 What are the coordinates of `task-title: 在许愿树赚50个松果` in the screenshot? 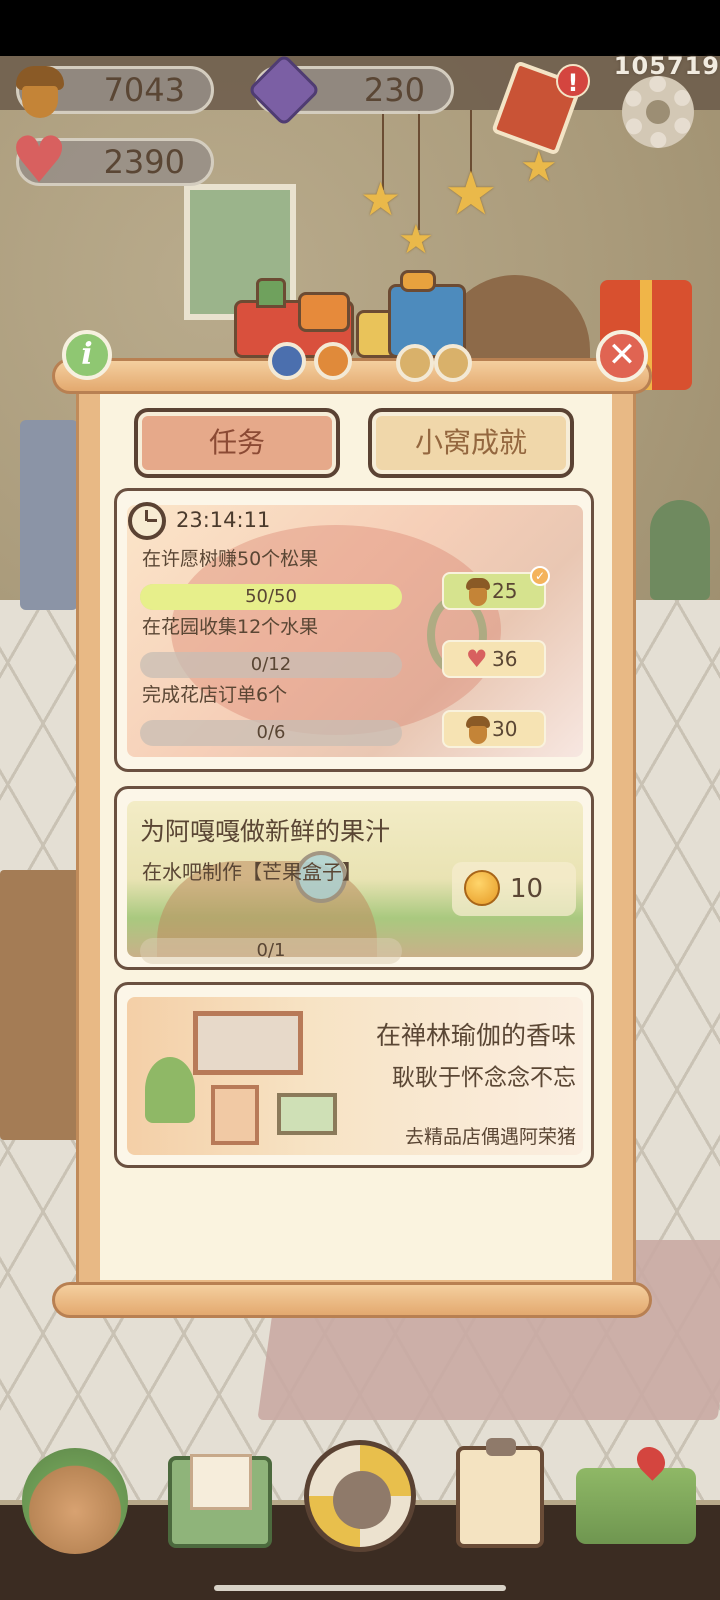 It's located at (230, 559).